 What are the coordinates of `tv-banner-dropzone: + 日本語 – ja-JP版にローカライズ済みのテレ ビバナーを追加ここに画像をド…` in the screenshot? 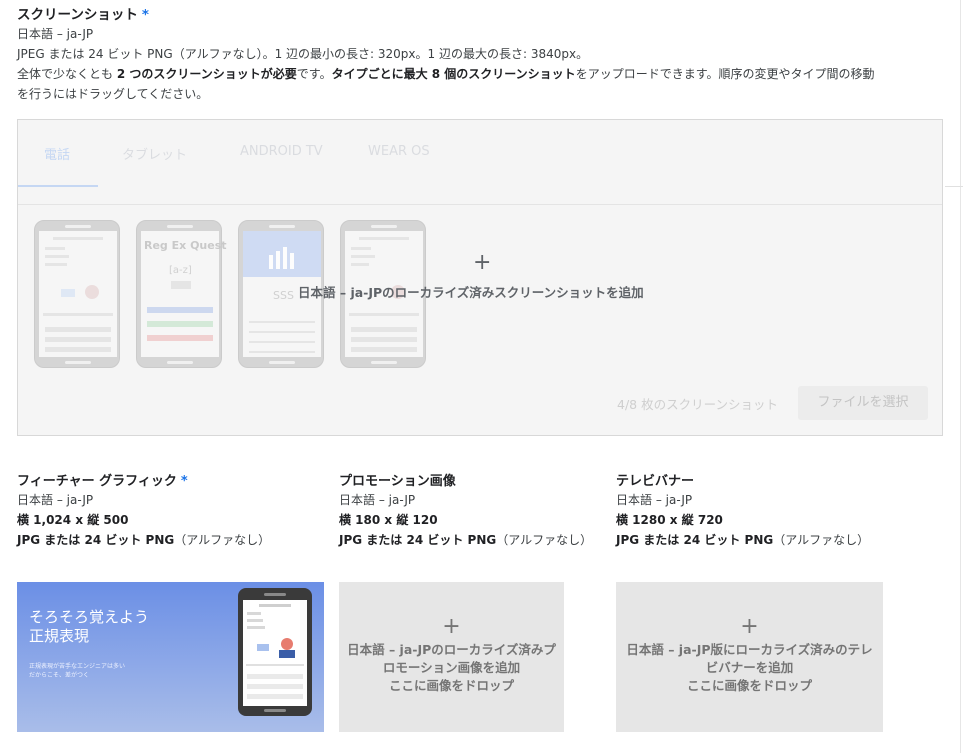 It's located at (749, 657).